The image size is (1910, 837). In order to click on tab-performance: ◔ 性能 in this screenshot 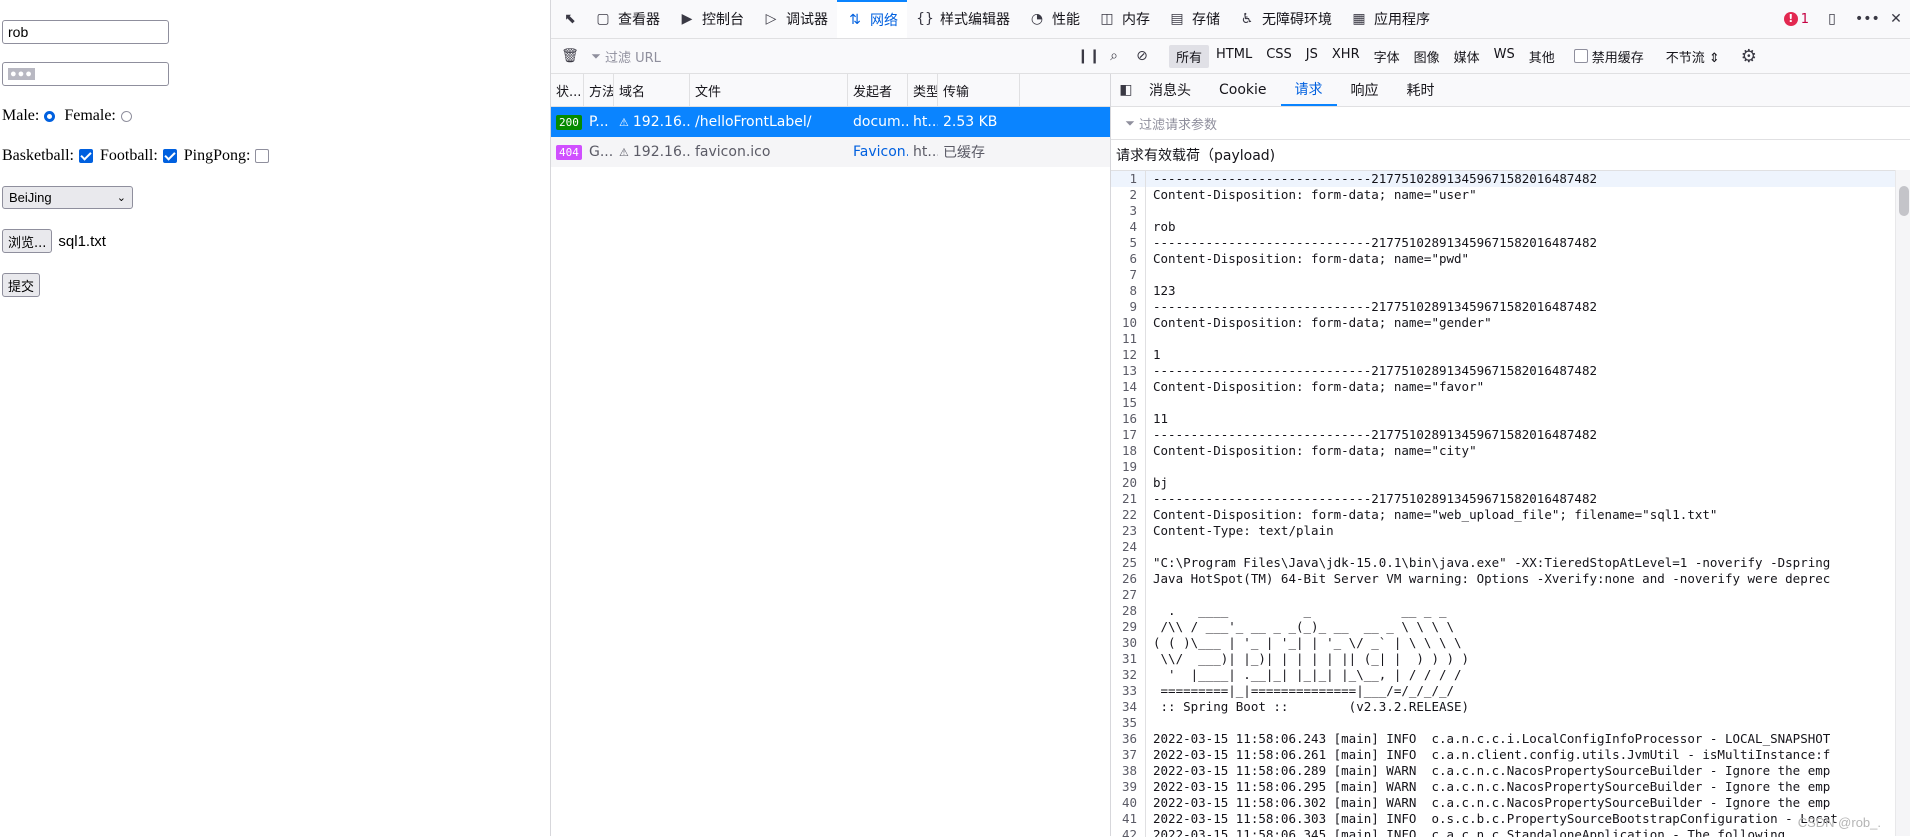, I will do `click(1054, 19)`.